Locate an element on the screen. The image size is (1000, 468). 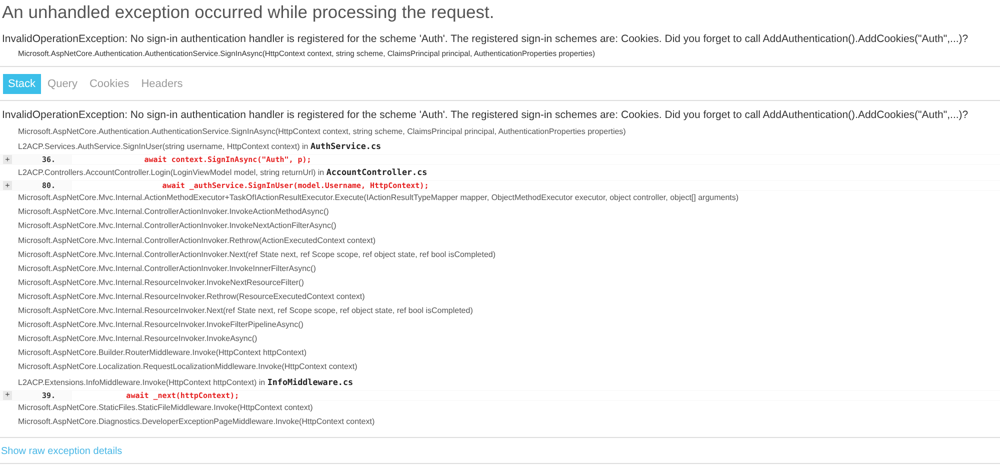
stack-frame: Microsoft.AspNetCore.Mvc.Internal.ResourceInvoker.InvokeAsync() is located at coordinates (138, 339).